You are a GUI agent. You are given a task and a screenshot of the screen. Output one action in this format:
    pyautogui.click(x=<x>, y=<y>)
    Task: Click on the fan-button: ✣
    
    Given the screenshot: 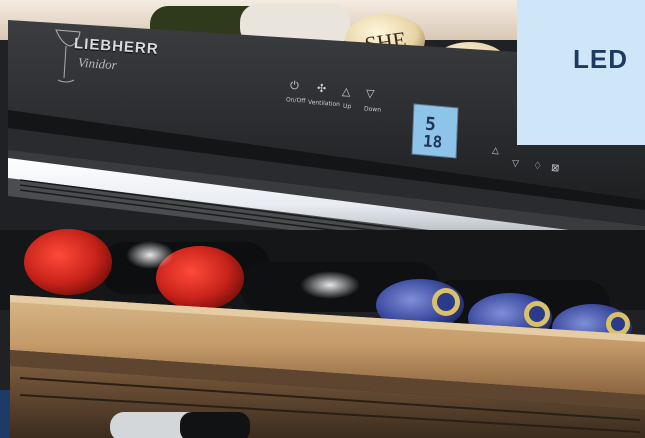 What is the action you would take?
    pyautogui.click(x=322, y=89)
    